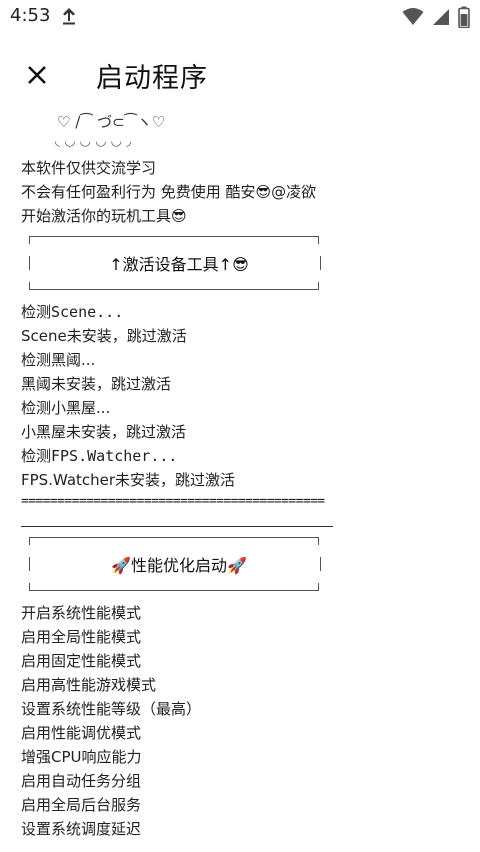 This screenshot has width=480, height=852. Describe the element at coordinates (152, 78) in the screenshot. I see `page-title: 启动程序` at that location.